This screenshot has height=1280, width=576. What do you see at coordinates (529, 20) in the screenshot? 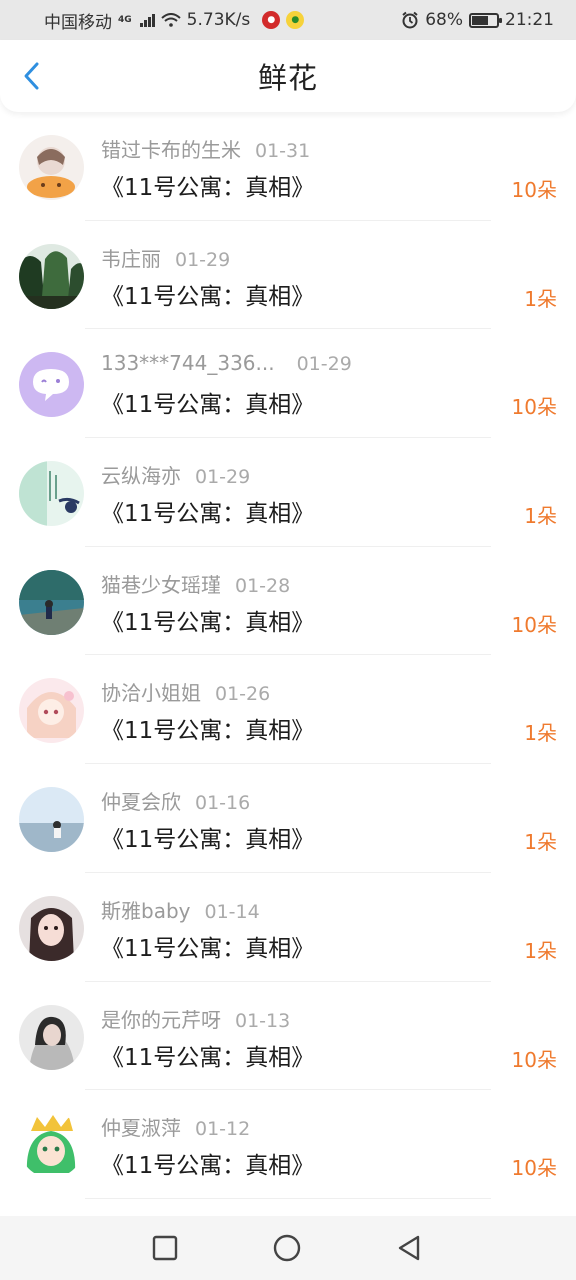
I see `clock-label: 21:21` at bounding box center [529, 20].